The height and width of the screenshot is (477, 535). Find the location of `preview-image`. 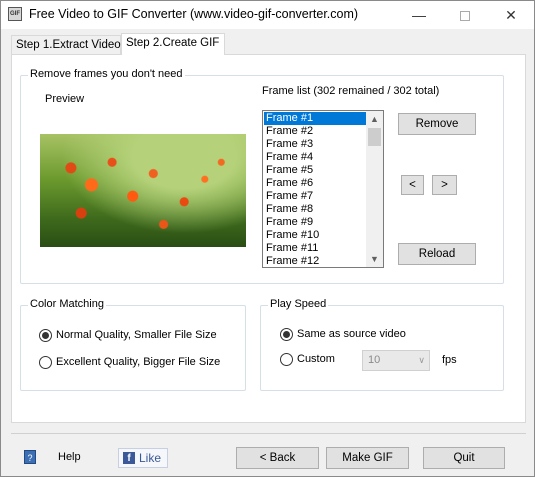

preview-image is located at coordinates (143, 190).